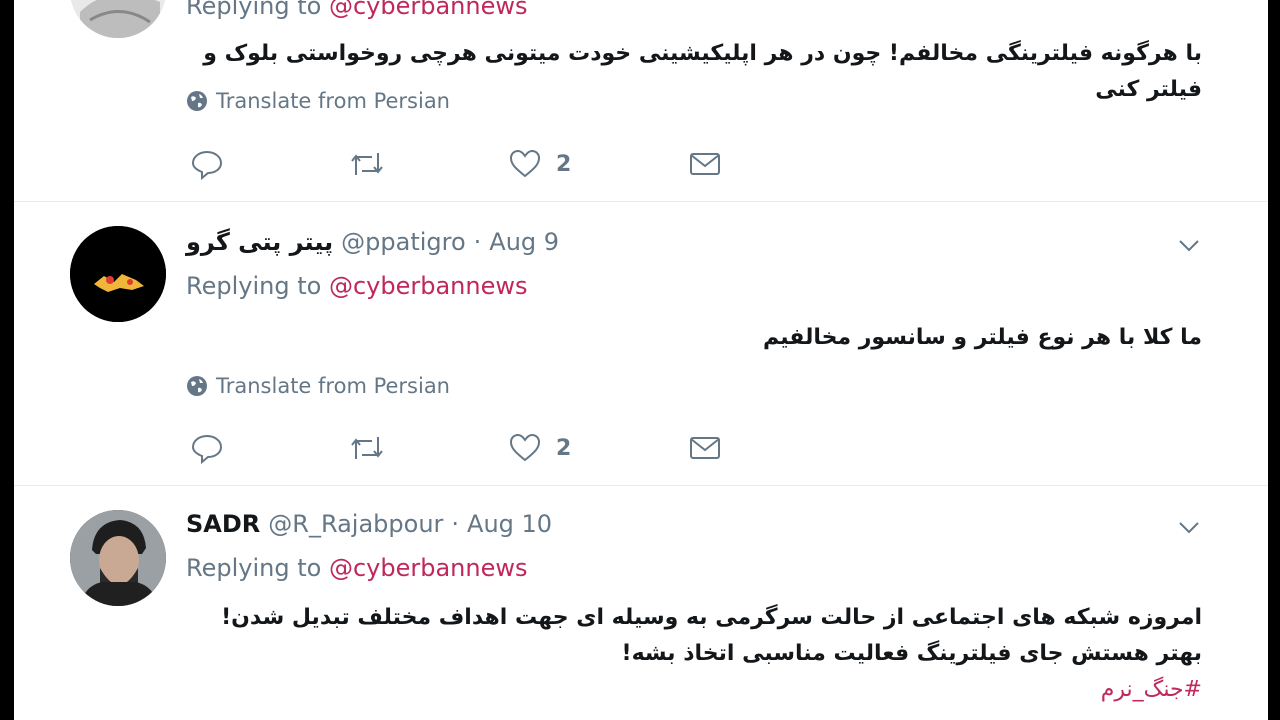  Describe the element at coordinates (259, 242) in the screenshot. I see `display-name: پیتر پتی گرو` at that location.